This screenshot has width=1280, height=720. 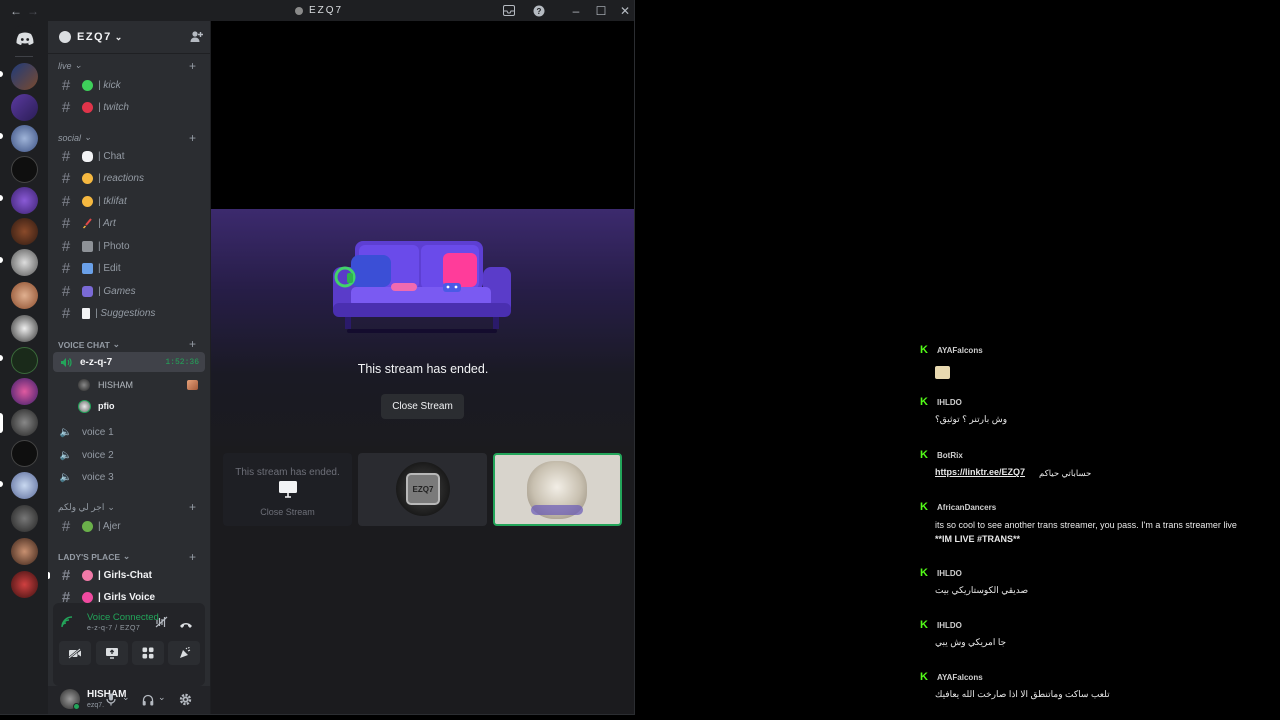 What do you see at coordinates (287, 512) in the screenshot?
I see `tile-close-stream: Close Stream` at bounding box center [287, 512].